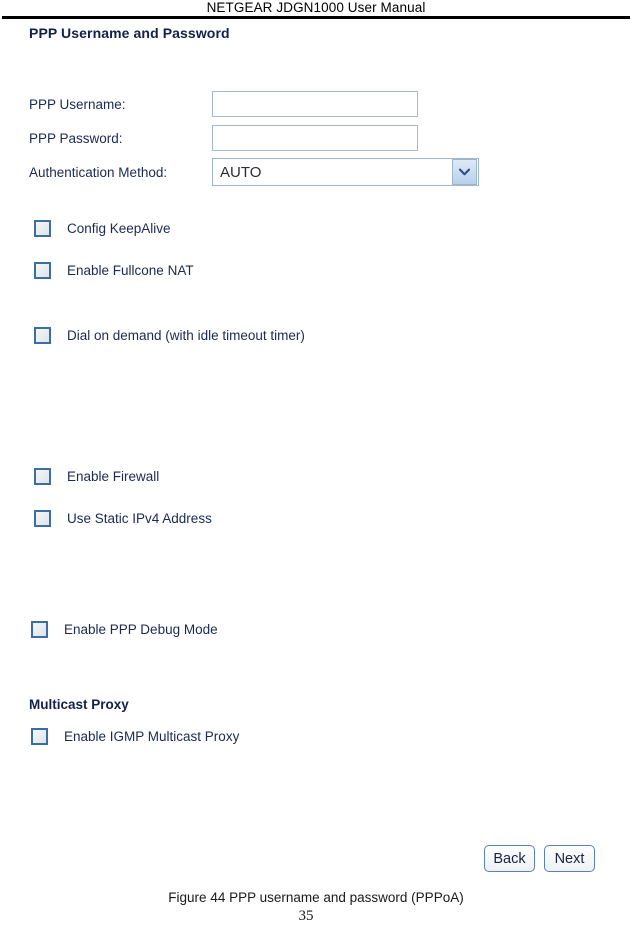 The image size is (632, 931). Describe the element at coordinates (98, 172) in the screenshot. I see `auth-method-label: Authentication Method:` at that location.